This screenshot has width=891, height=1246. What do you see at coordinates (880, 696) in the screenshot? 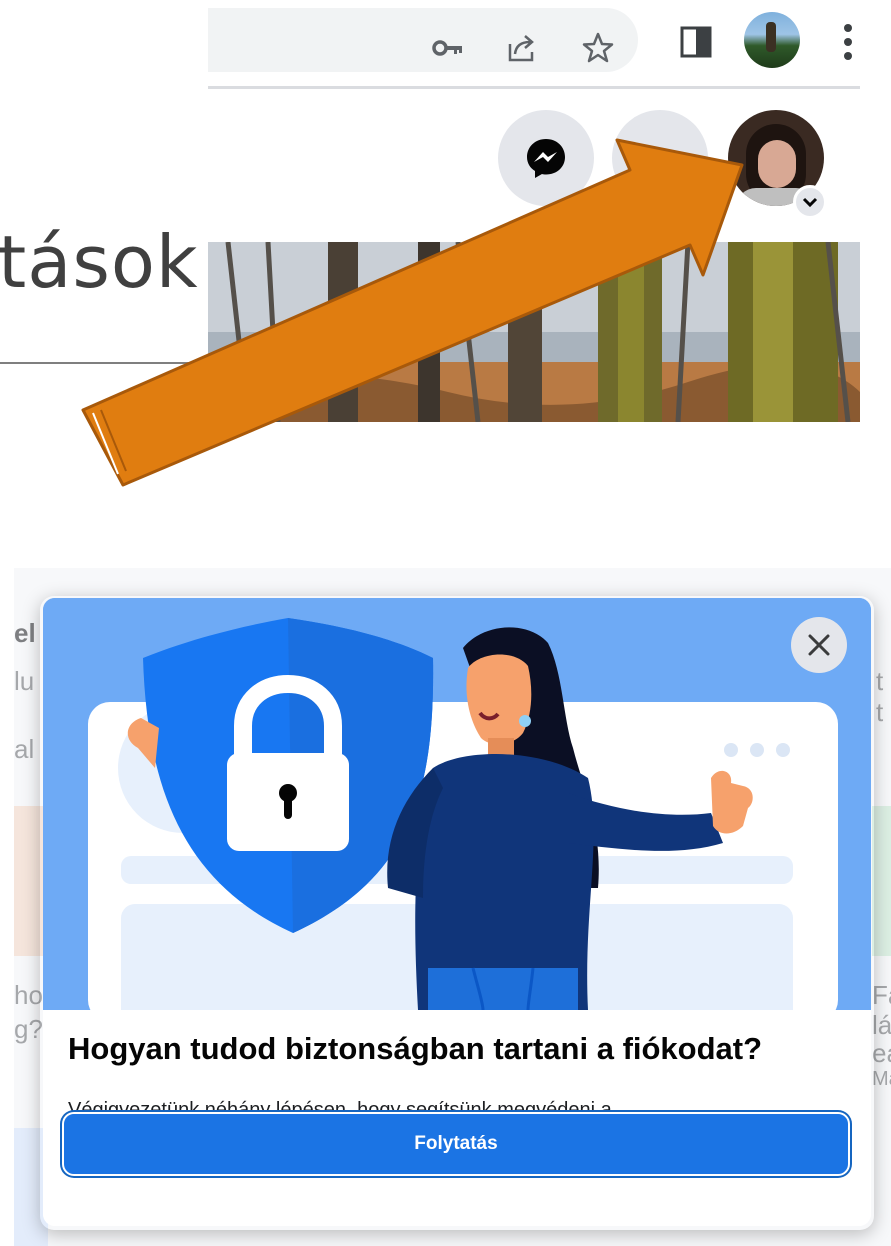
I see `background-text: t t` at bounding box center [880, 696].